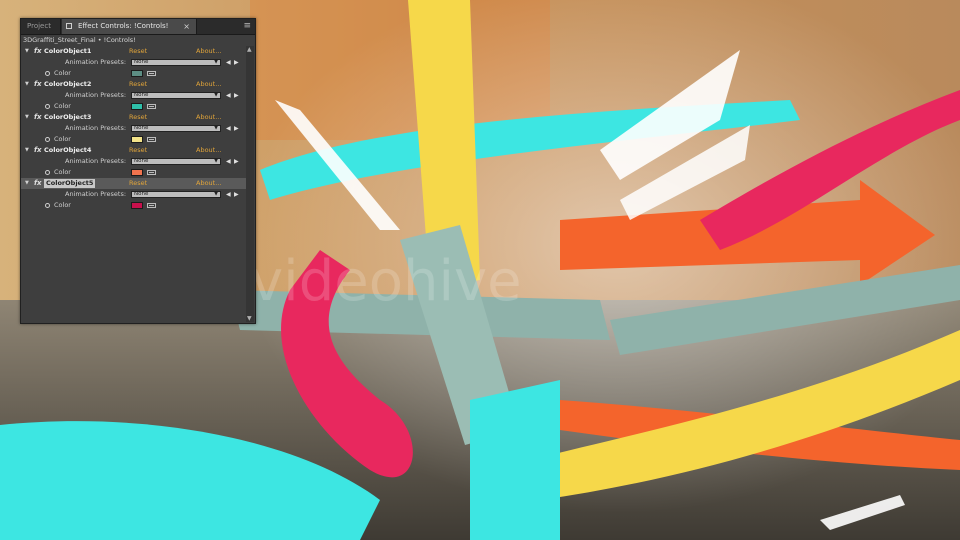 The height and width of the screenshot is (540, 960). Describe the element at coordinates (247, 26) in the screenshot. I see `panel-menu-icon: ≡` at that location.